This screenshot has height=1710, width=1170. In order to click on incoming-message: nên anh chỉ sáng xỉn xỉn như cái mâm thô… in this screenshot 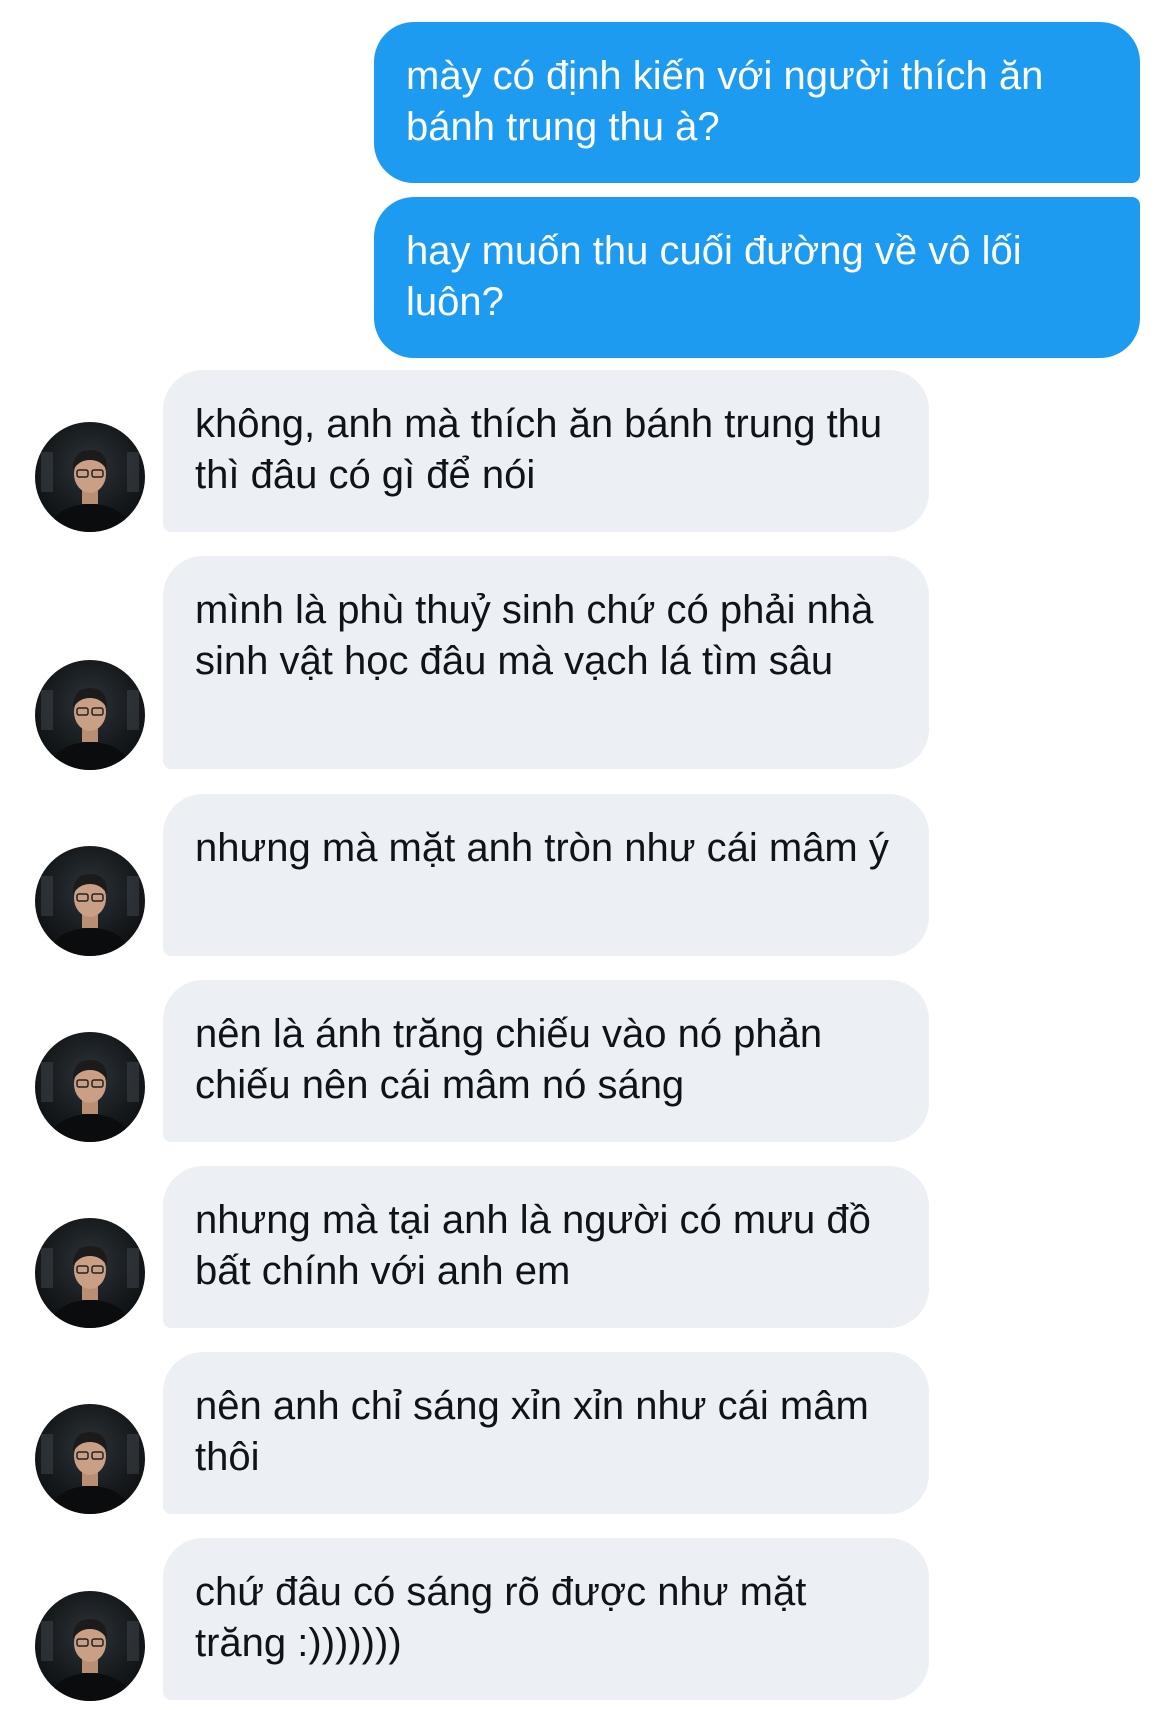, I will do `click(546, 1433)`.